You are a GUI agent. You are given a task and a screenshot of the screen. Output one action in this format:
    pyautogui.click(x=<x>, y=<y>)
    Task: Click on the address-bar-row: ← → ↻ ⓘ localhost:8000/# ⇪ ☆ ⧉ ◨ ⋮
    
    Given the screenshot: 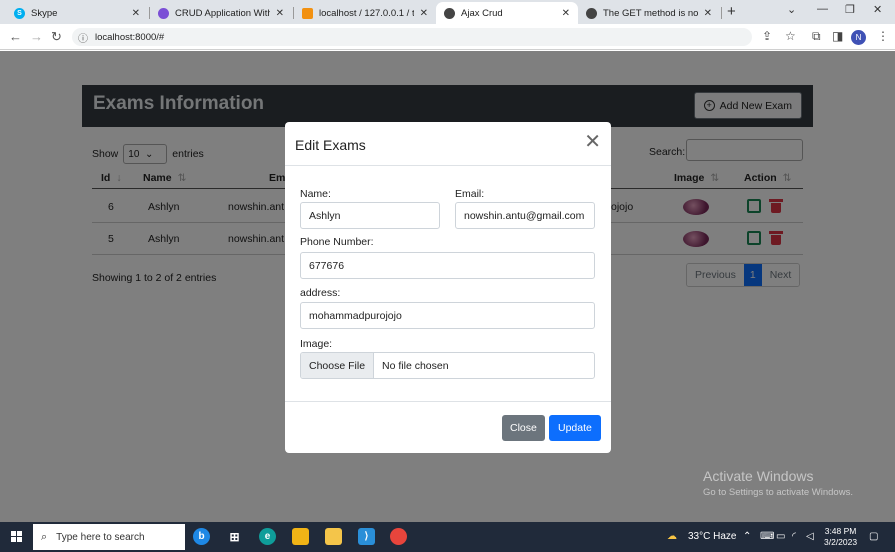 What is the action you would take?
    pyautogui.click(x=447, y=37)
    